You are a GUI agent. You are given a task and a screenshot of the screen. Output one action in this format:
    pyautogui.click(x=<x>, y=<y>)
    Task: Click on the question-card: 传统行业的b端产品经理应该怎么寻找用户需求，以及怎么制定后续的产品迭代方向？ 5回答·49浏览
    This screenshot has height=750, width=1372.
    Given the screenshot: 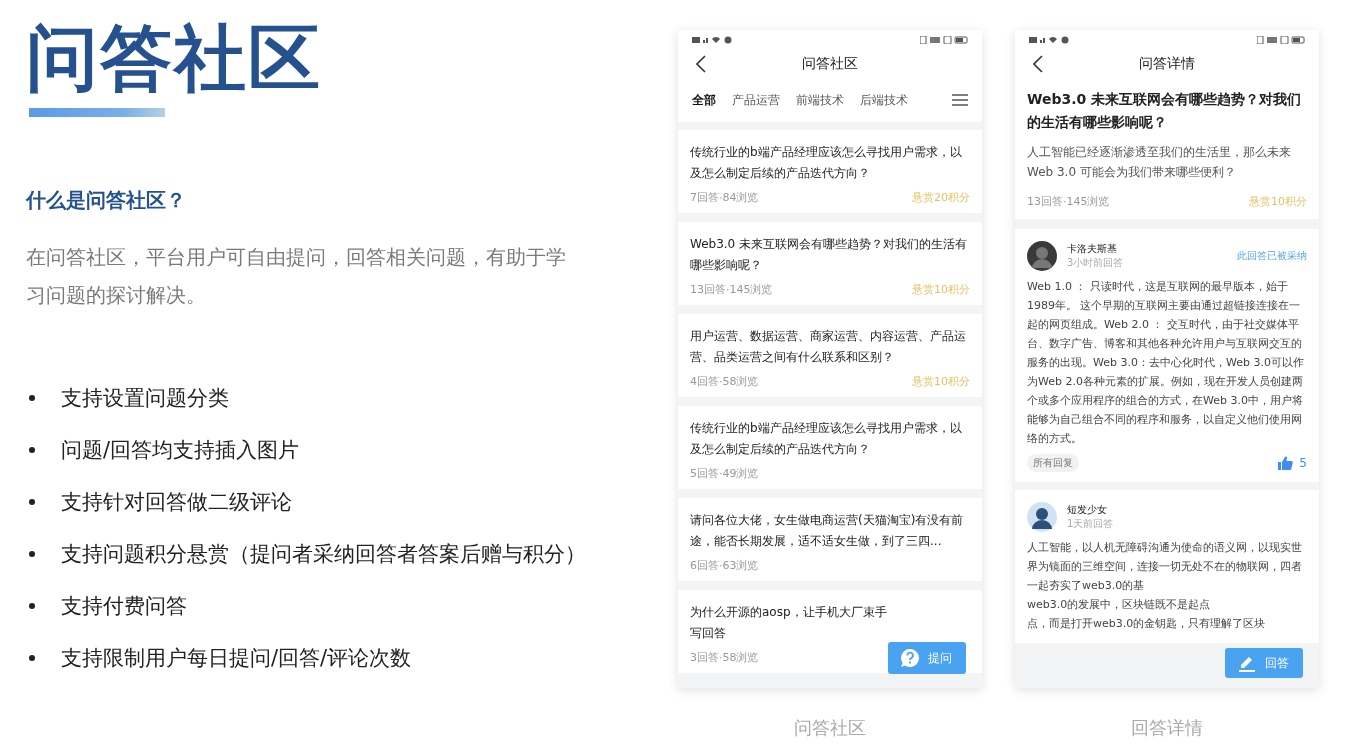 What is the action you would take?
    pyautogui.click(x=830, y=447)
    